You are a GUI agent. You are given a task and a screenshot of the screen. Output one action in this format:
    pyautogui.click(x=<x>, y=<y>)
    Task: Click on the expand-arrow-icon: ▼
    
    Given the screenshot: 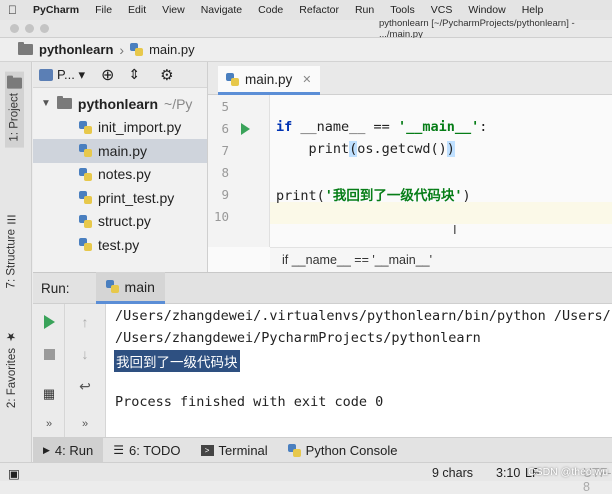 What is the action you would take?
    pyautogui.click(x=46, y=103)
    